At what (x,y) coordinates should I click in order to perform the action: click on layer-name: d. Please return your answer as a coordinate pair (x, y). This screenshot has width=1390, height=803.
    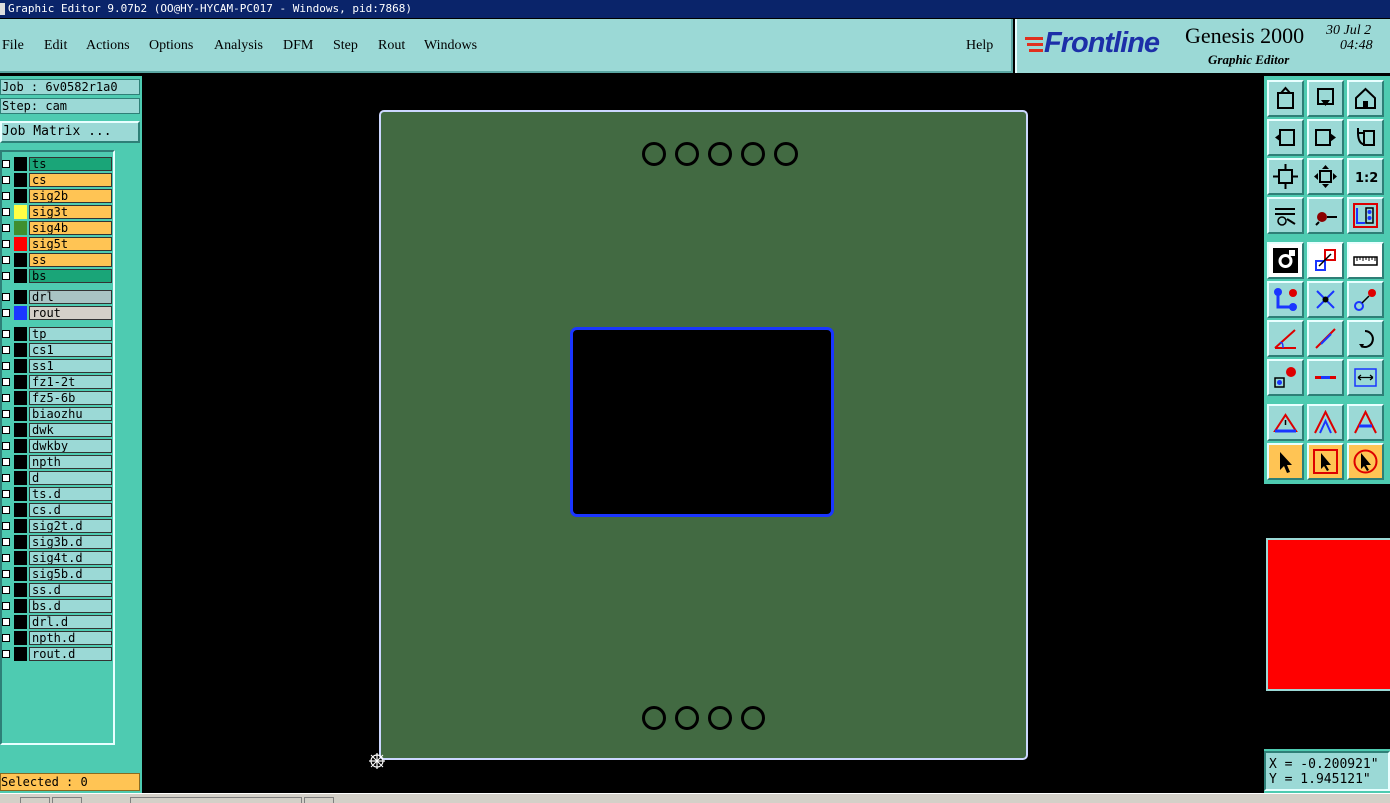
    Looking at the image, I should click on (70, 478).